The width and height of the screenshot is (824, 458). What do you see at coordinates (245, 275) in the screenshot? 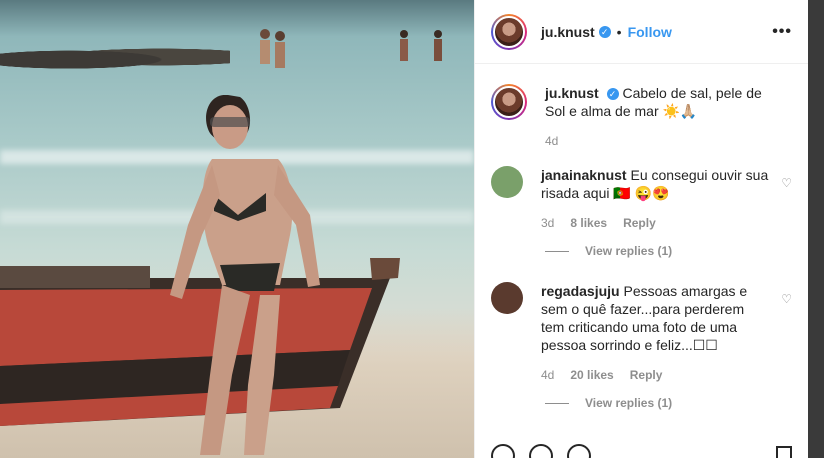
I see `woman` at bounding box center [245, 275].